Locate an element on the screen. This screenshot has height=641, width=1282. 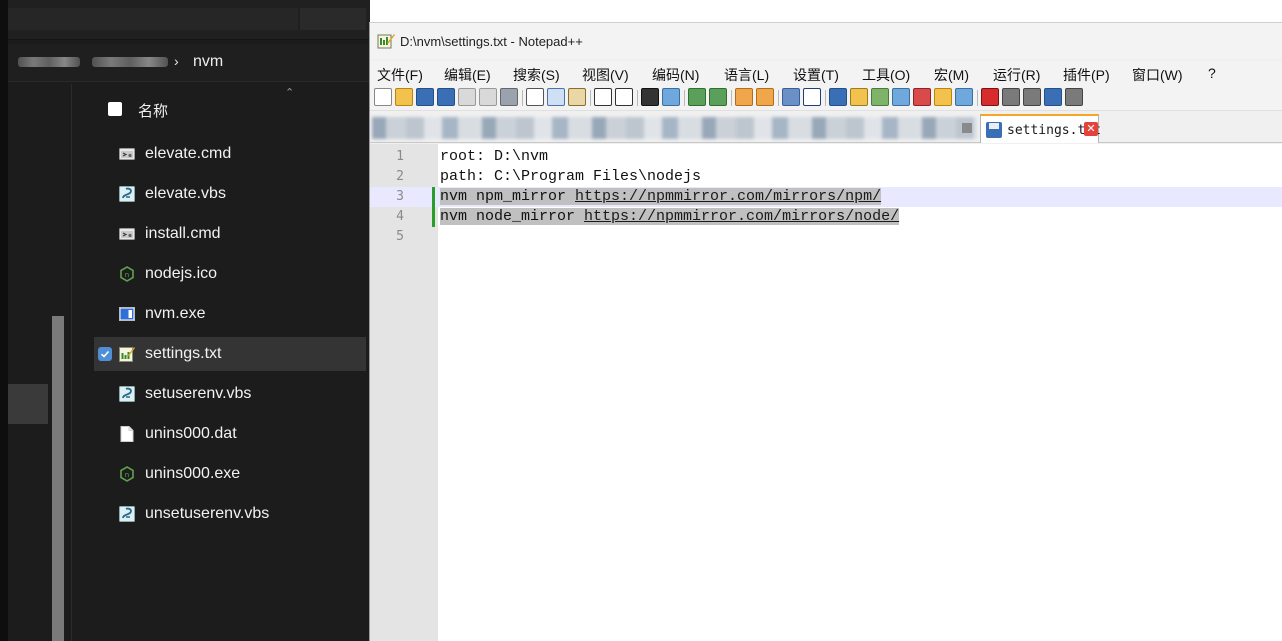
file-row: elevate.cmd is located at coordinates (230, 154).